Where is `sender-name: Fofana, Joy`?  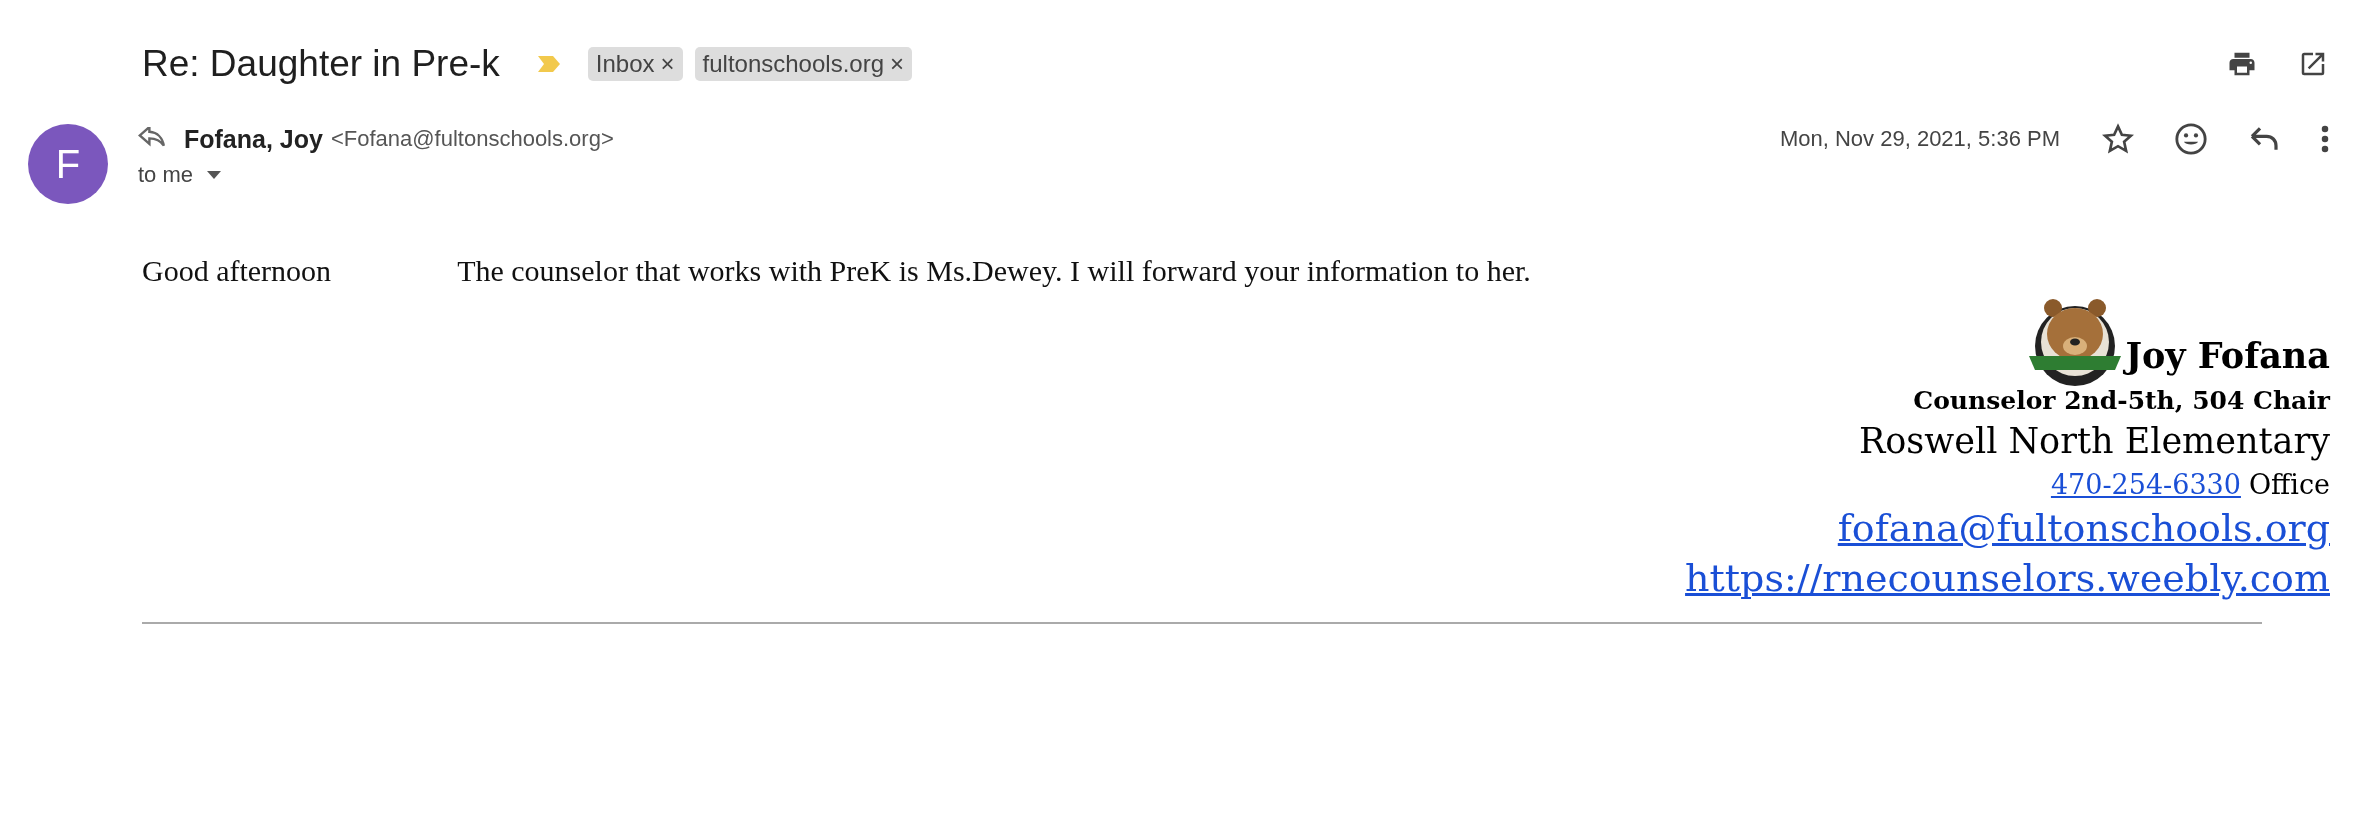 sender-name: Fofana, Joy is located at coordinates (253, 139).